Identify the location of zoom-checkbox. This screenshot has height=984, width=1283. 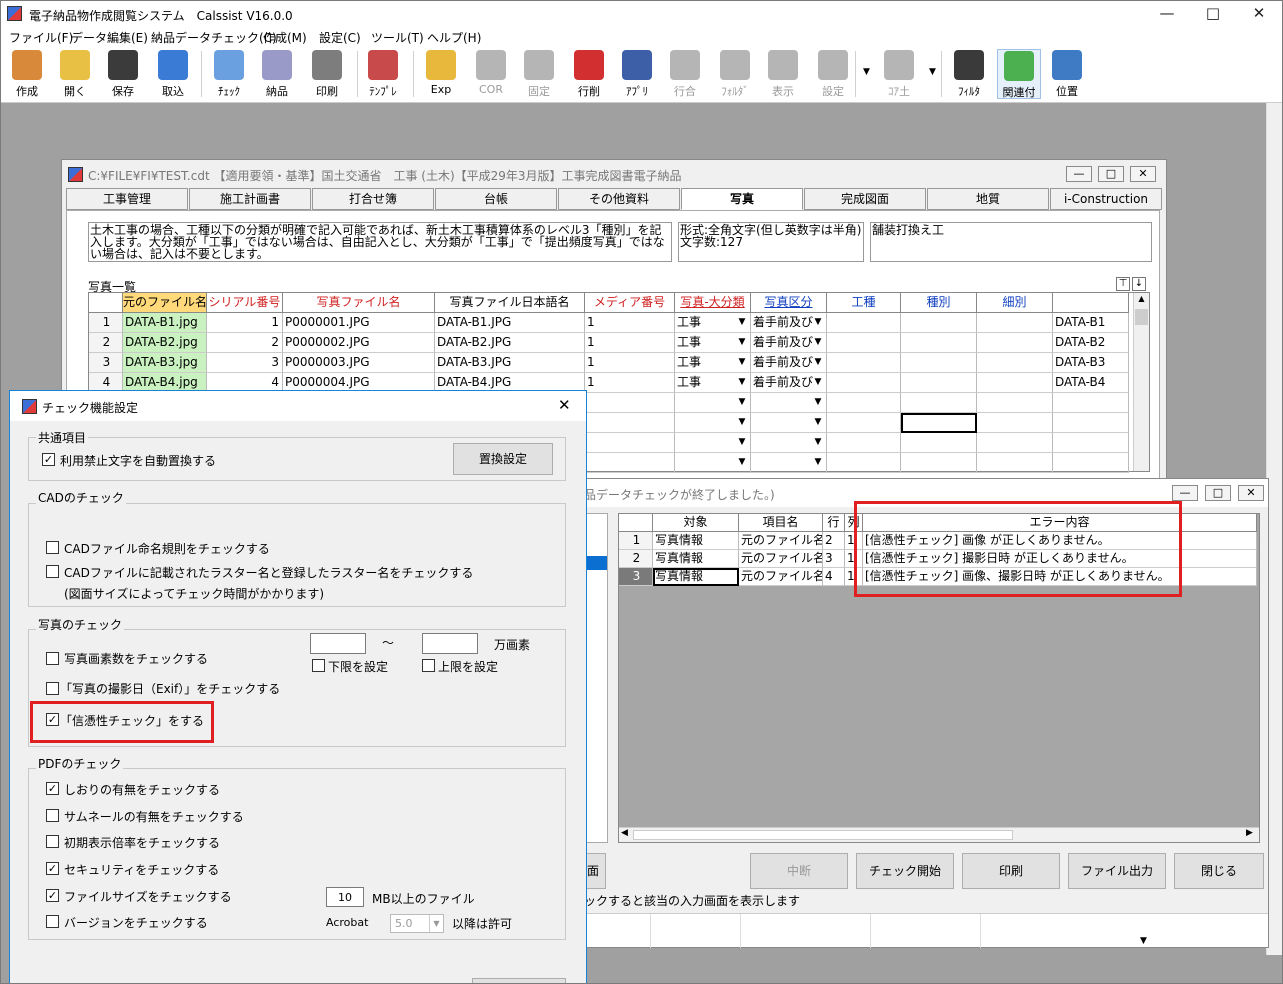
(52, 841).